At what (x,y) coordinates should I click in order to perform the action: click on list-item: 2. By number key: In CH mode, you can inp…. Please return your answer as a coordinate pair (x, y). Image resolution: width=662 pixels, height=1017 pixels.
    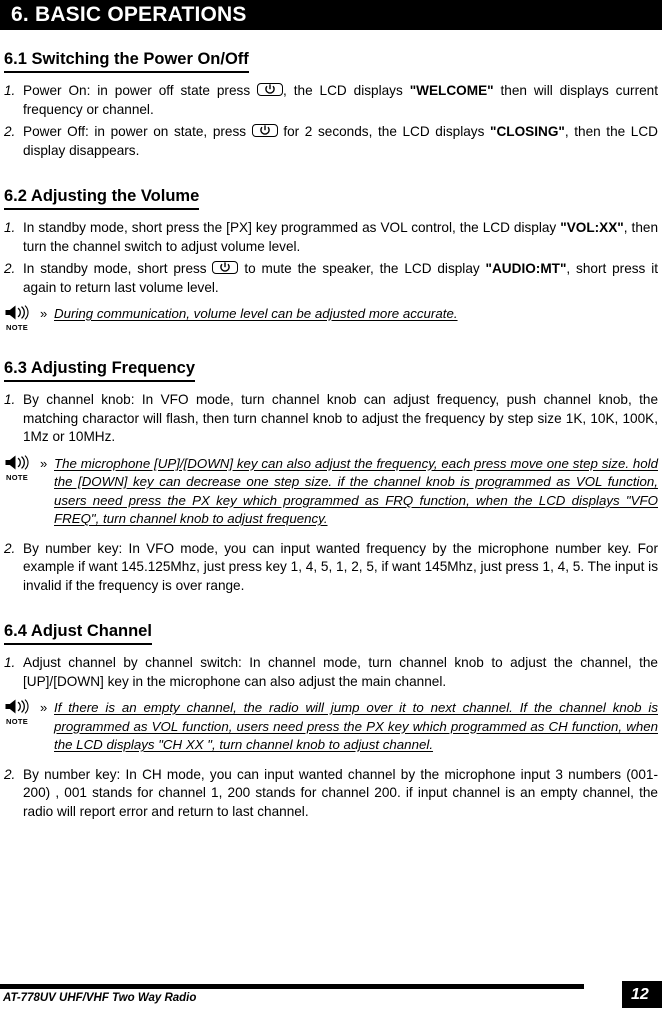
    Looking at the image, I should click on (331, 794).